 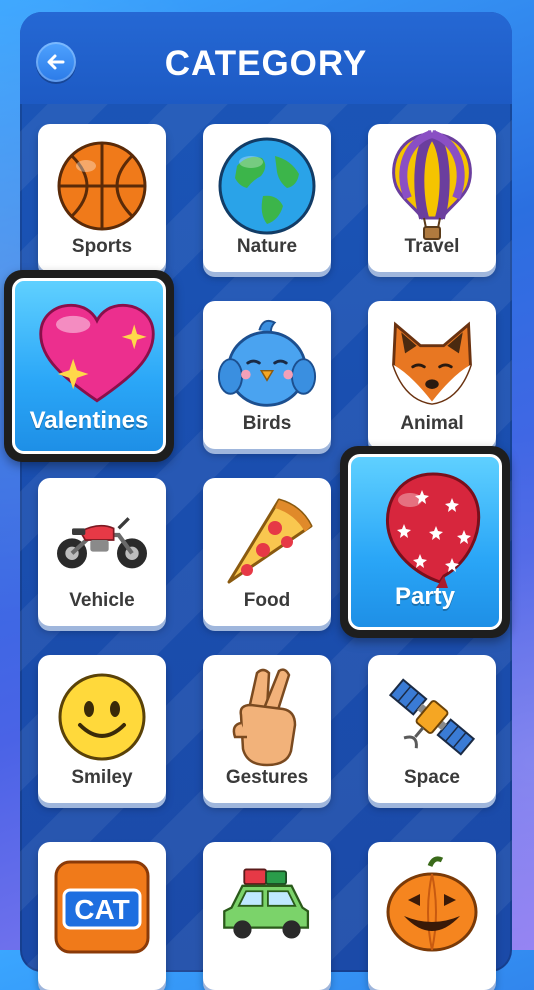 What do you see at coordinates (102, 600) in the screenshot?
I see `category-label: Vehicle` at bounding box center [102, 600].